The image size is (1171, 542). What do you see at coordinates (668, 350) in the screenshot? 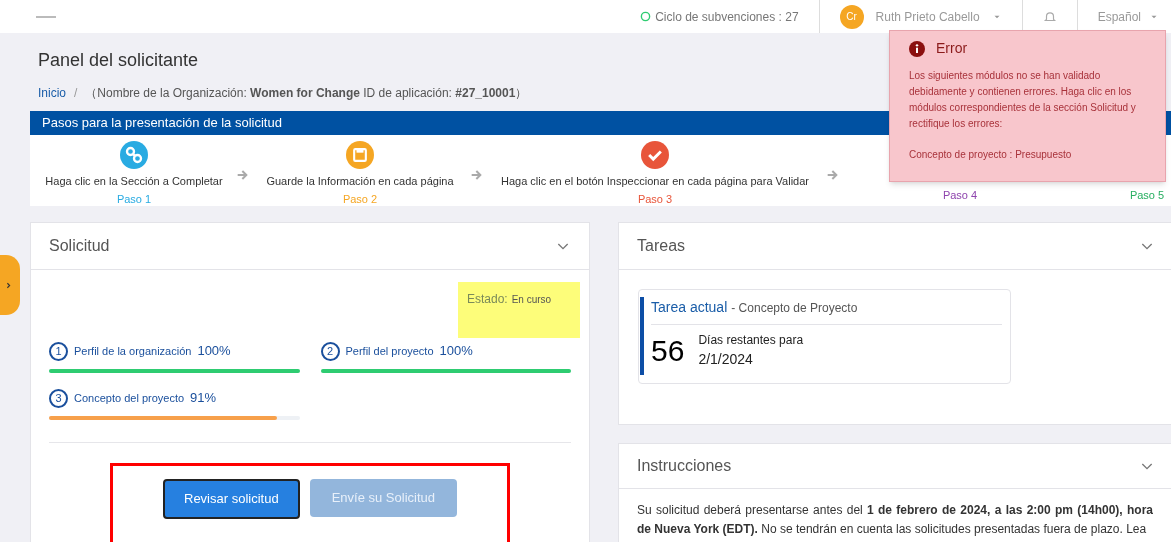
I see `days-count: 56` at bounding box center [668, 350].